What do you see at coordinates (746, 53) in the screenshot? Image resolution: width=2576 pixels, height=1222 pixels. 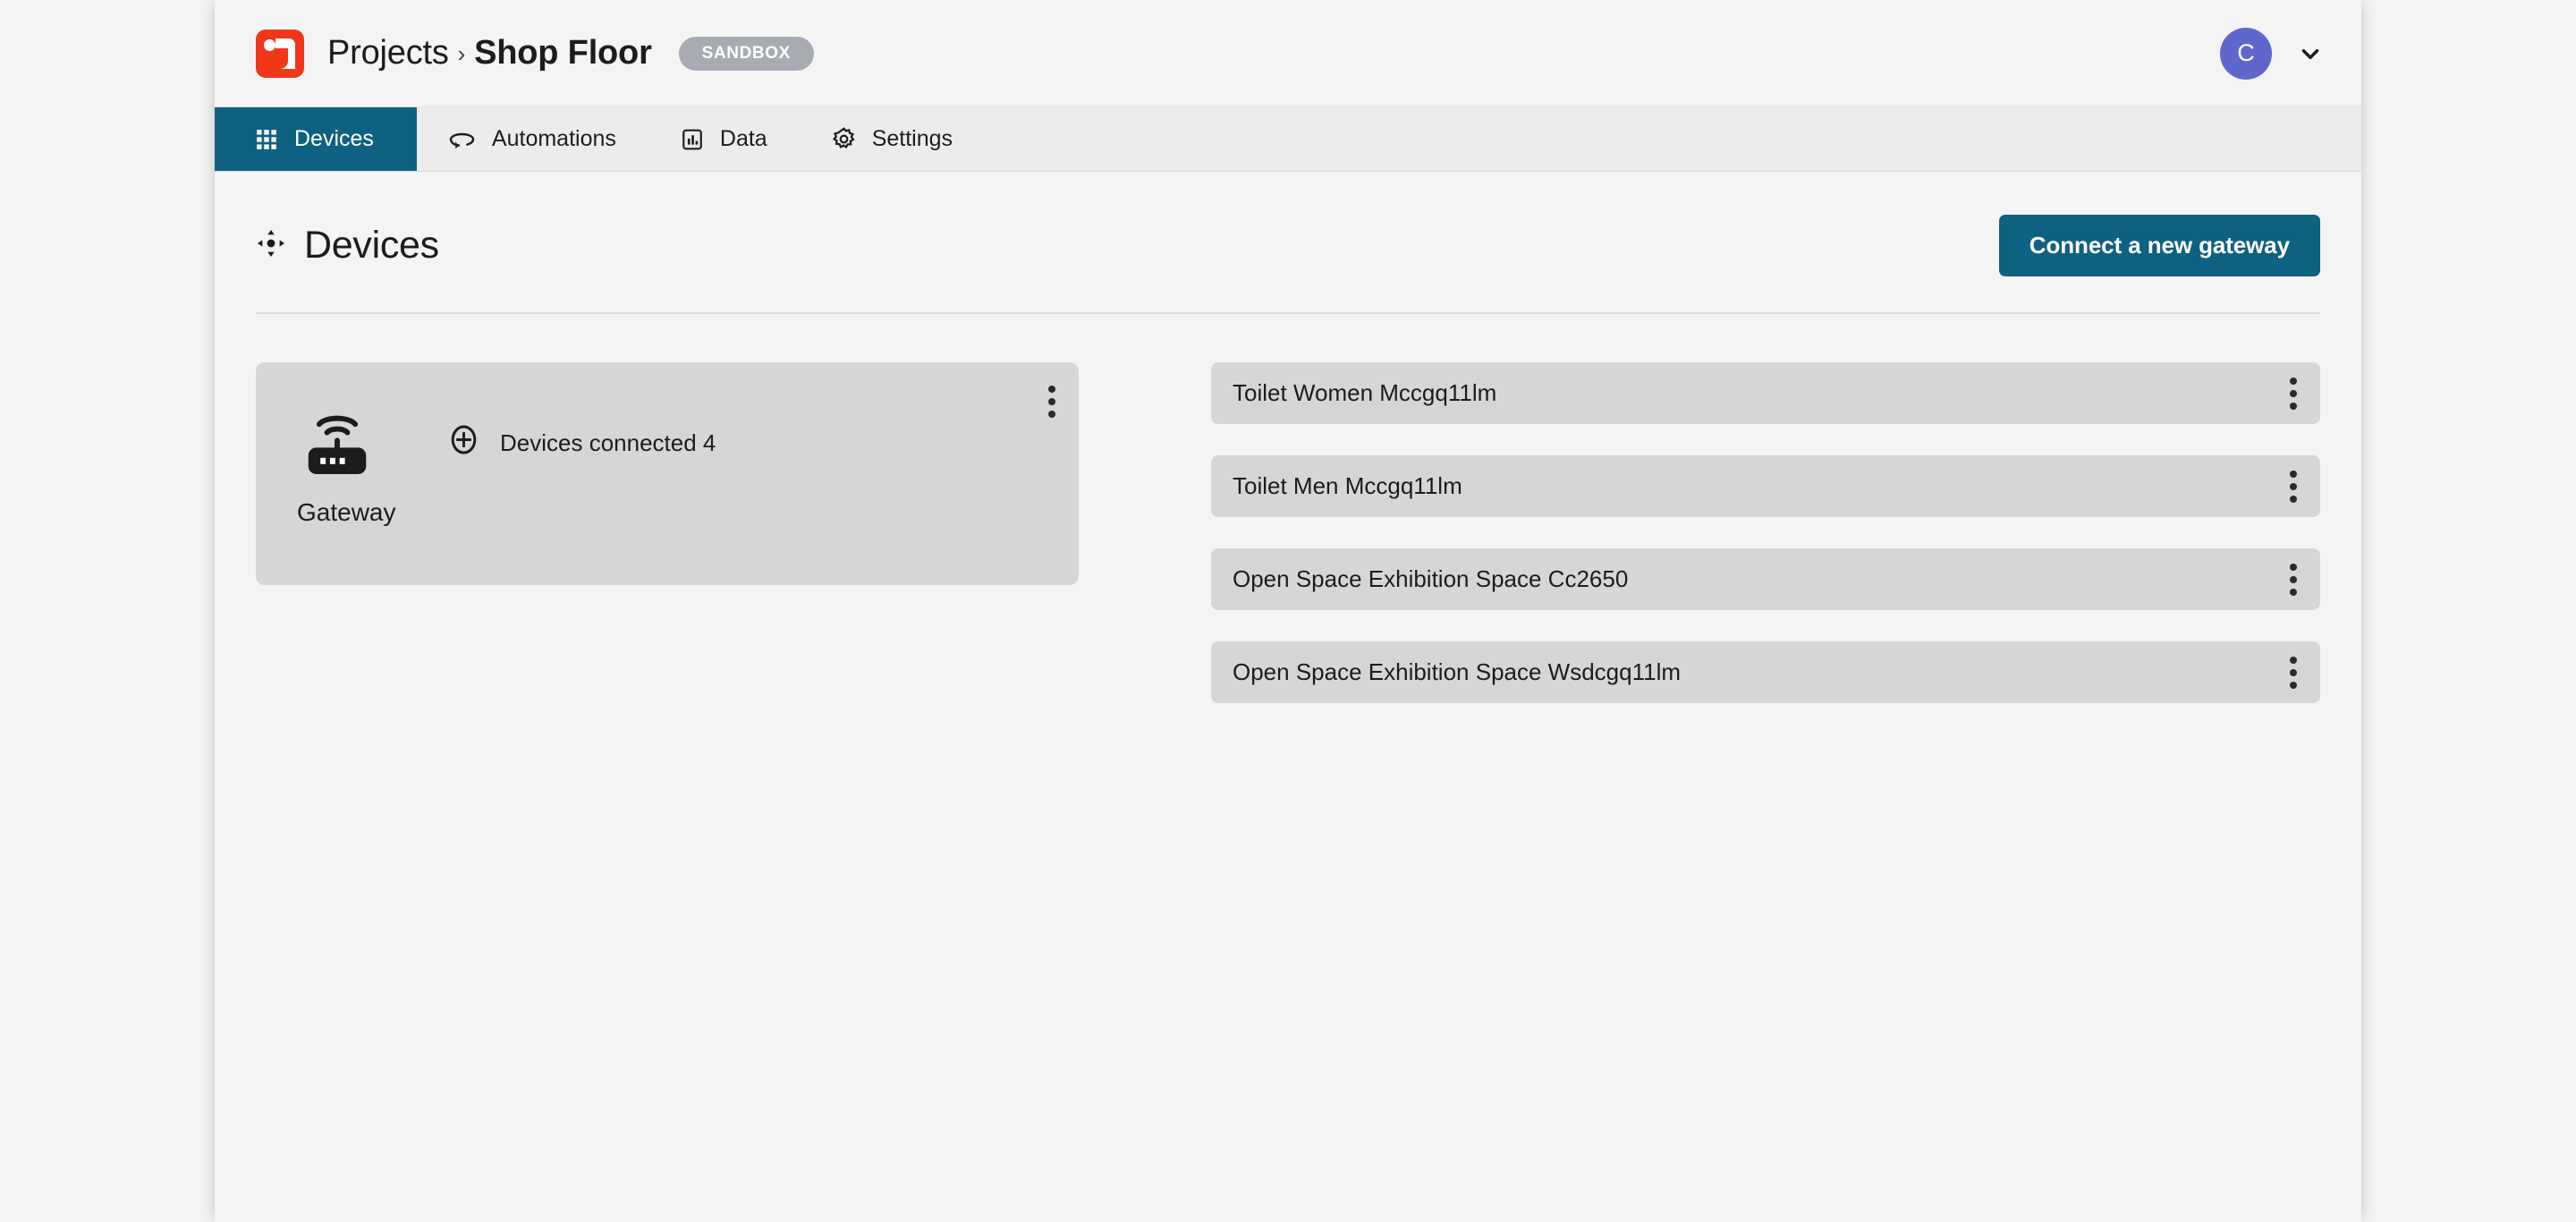 I see `environment-badge: SANDBOX` at bounding box center [746, 53].